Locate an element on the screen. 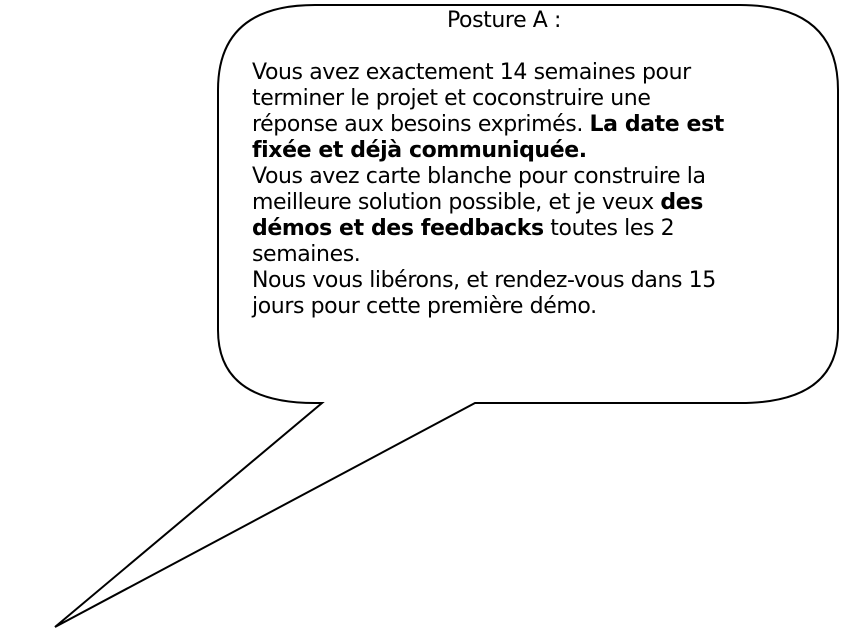 The height and width of the screenshot is (637, 861). bold-text-line: fixée et déjà communiquée. is located at coordinates (419, 150).